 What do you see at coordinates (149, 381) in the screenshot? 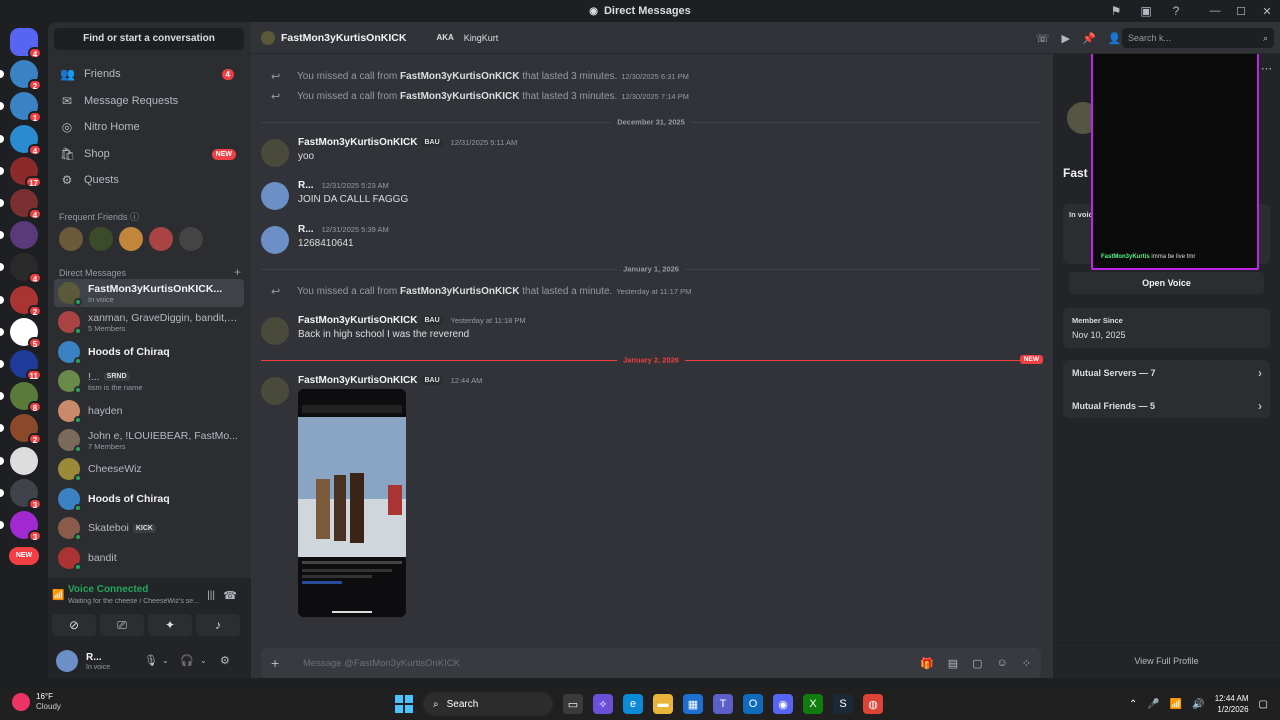
I see `dm-item: !... SRND tism is the name` at bounding box center [149, 381].